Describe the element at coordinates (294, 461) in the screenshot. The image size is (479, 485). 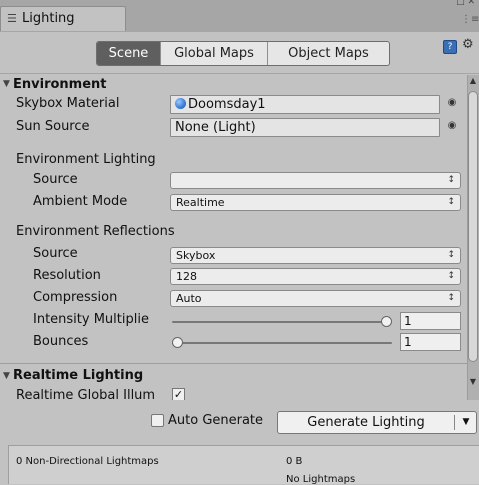
I see `lightmap-size-value: 0 B` at that location.